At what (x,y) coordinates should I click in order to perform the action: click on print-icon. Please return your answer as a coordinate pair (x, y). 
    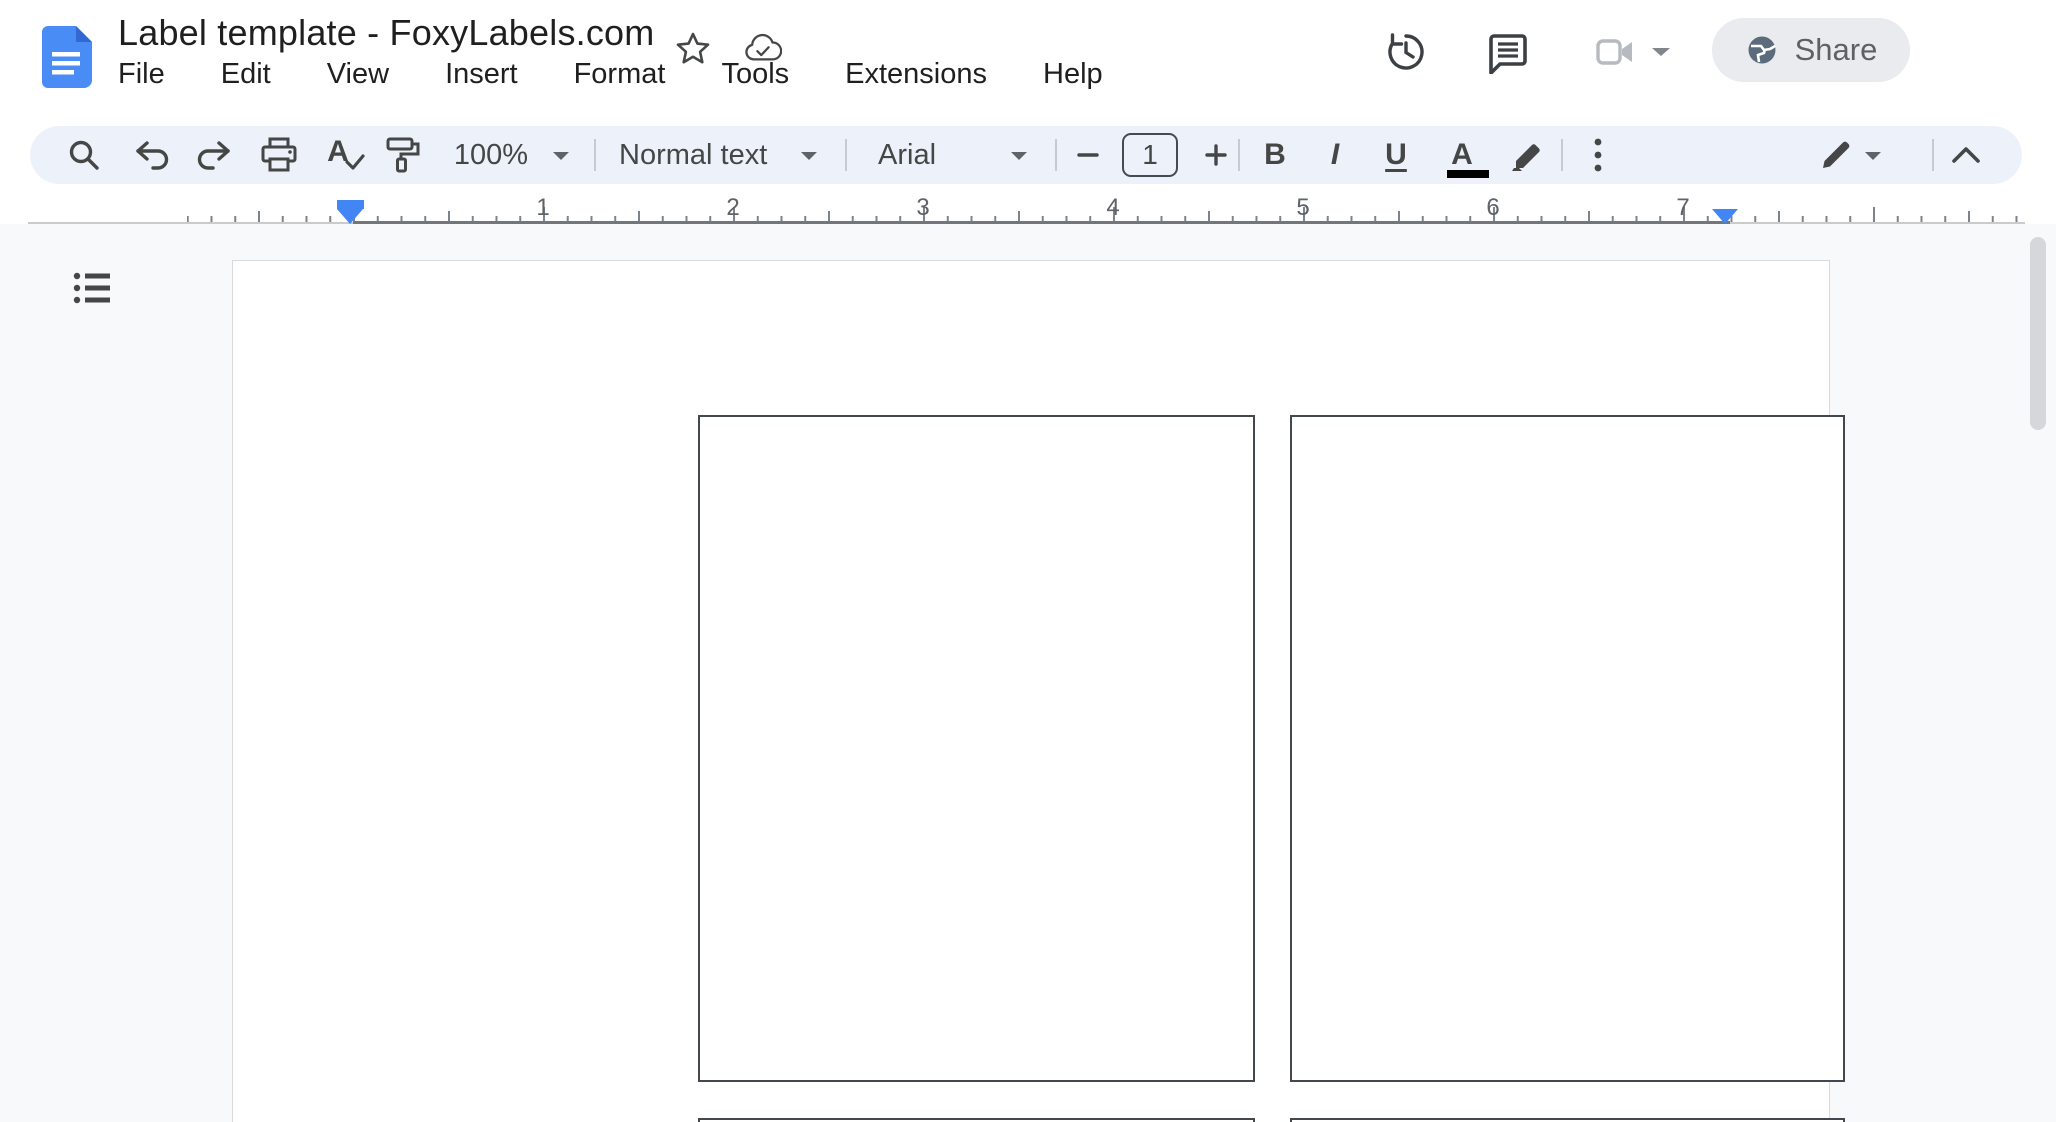
    Looking at the image, I should click on (279, 154).